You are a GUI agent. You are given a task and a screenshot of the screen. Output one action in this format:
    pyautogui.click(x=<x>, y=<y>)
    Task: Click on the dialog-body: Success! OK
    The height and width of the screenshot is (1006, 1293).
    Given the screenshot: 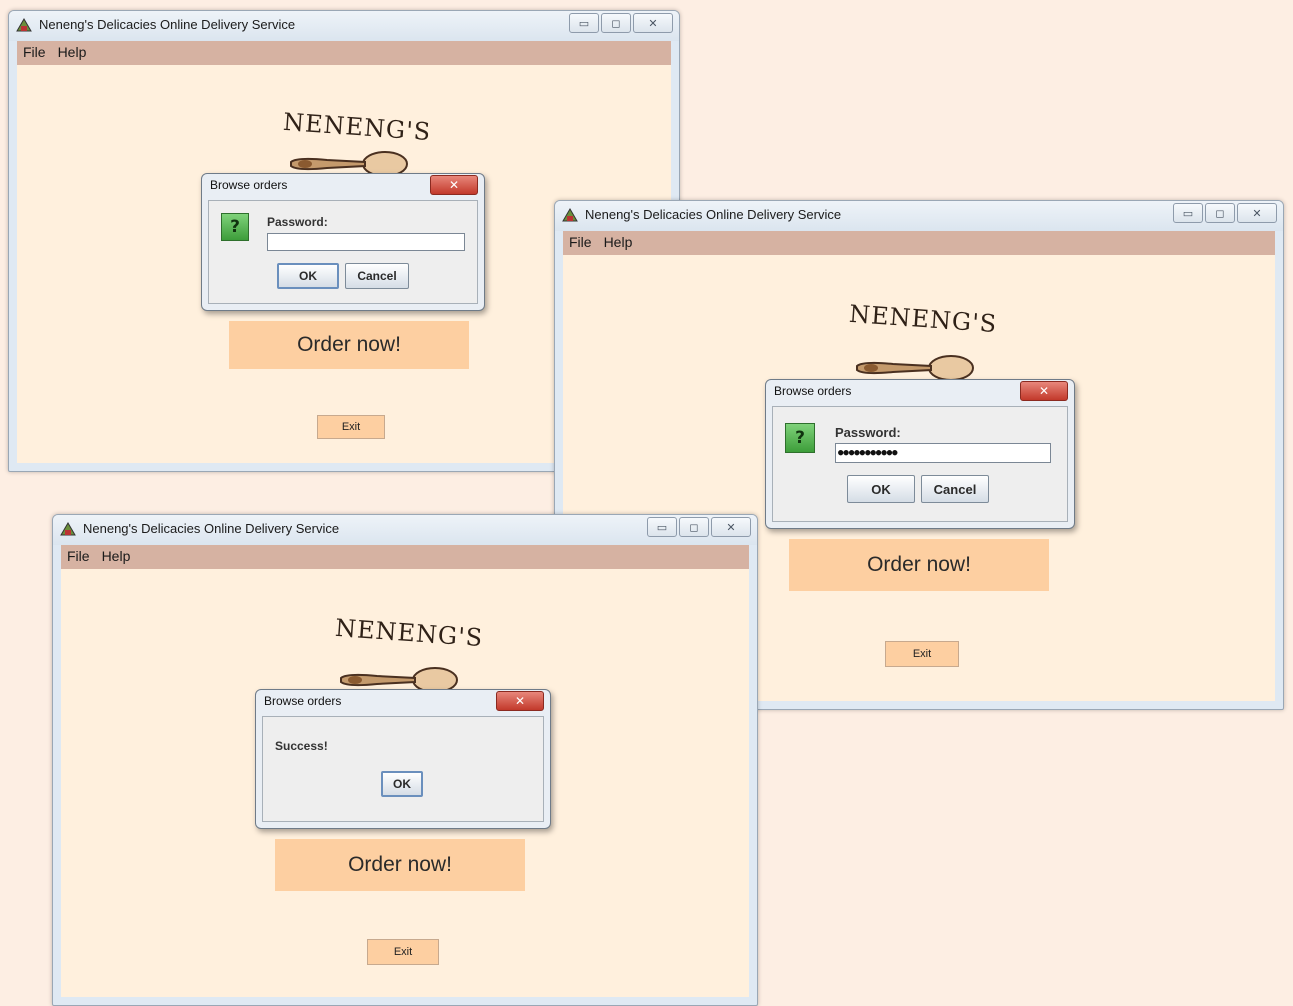 What is the action you would take?
    pyautogui.click(x=403, y=769)
    